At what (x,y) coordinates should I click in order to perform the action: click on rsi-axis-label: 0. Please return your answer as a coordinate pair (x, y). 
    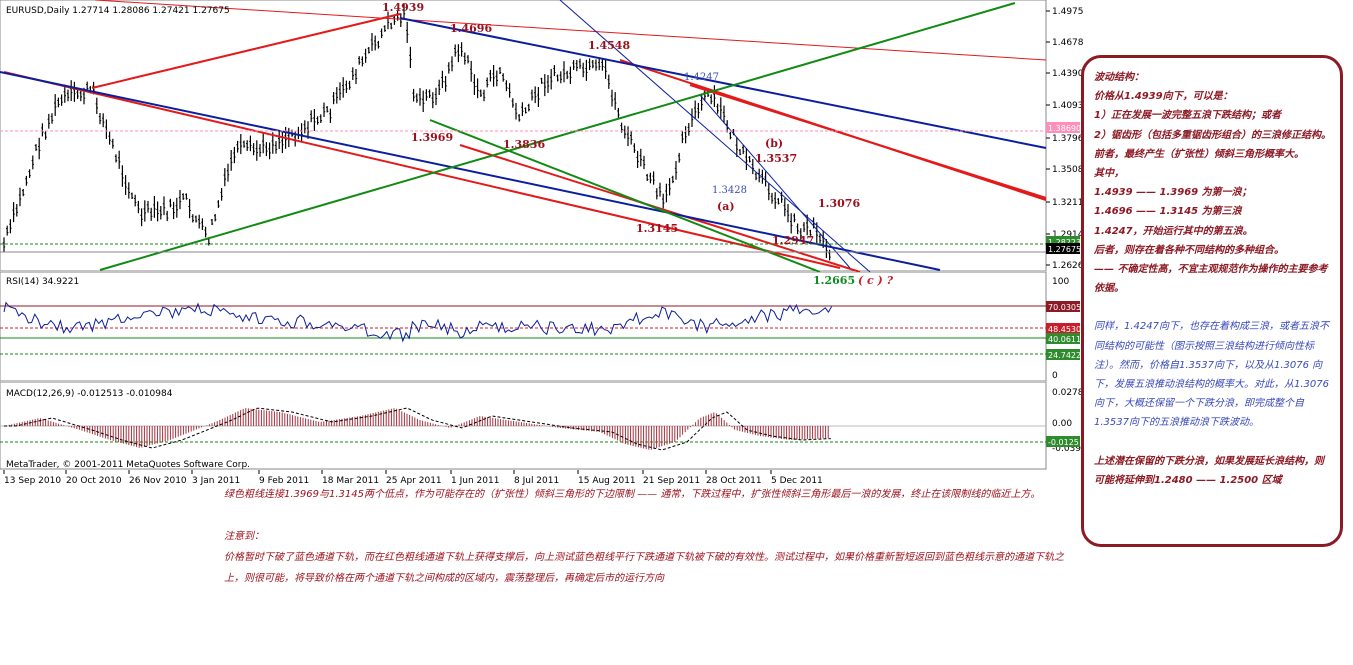
    Looking at the image, I should click on (1055, 376).